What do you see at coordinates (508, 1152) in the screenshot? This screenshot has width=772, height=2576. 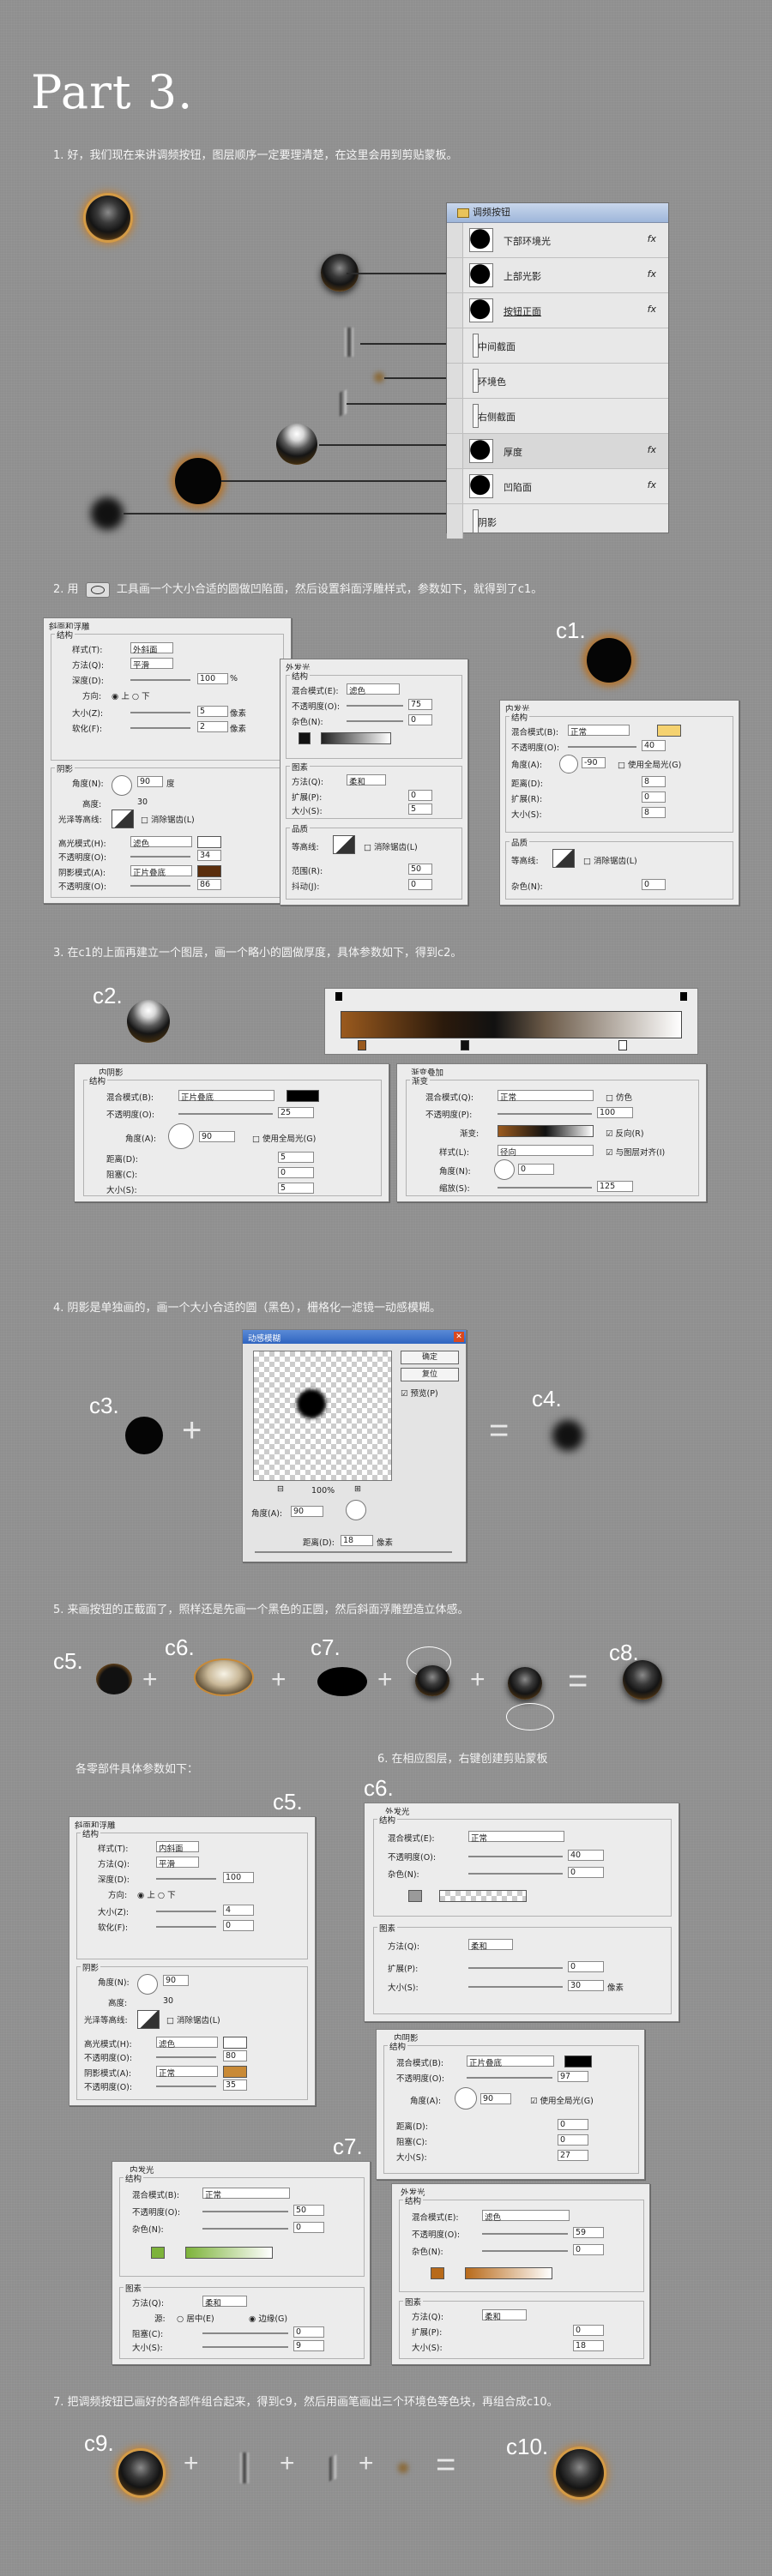 I see `gradient-style-select: 径向` at bounding box center [508, 1152].